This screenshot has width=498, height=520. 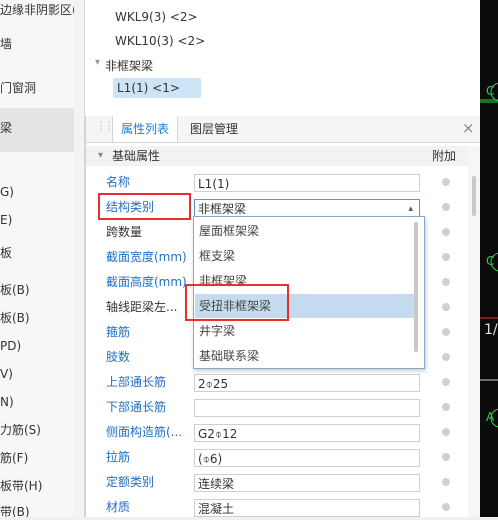 I want to click on property-value: 2⌽25, so click(x=307, y=383).